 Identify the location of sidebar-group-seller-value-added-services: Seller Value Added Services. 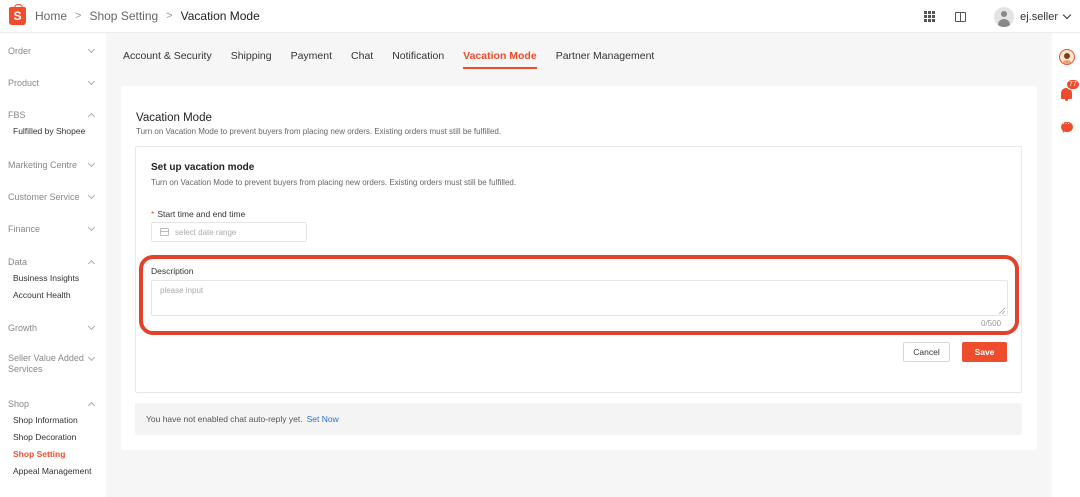
(53, 365).